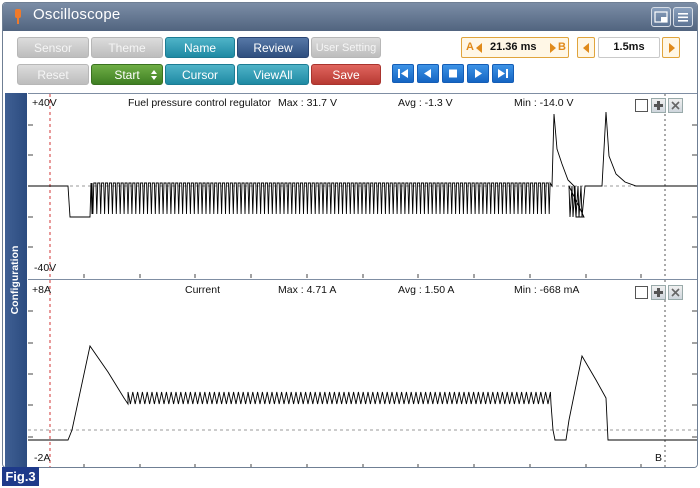  Describe the element at coordinates (273, 74) in the screenshot. I see `viewall-button: ViewAll` at that location.